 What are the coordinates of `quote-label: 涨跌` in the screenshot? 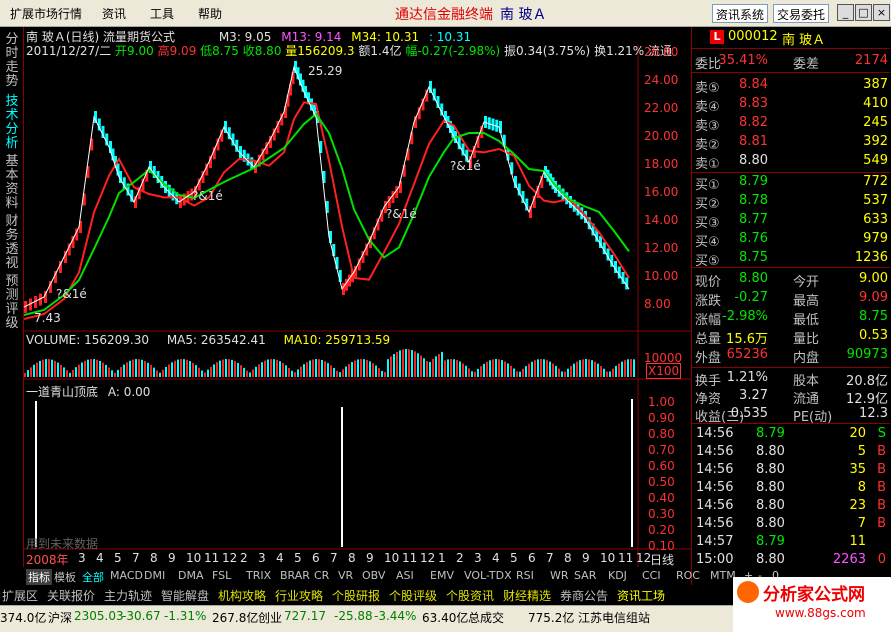 It's located at (708, 301).